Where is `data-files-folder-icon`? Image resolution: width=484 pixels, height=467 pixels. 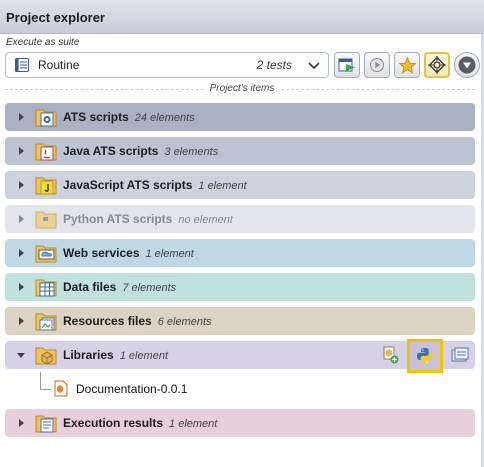
data-files-folder-icon is located at coordinates (46, 288).